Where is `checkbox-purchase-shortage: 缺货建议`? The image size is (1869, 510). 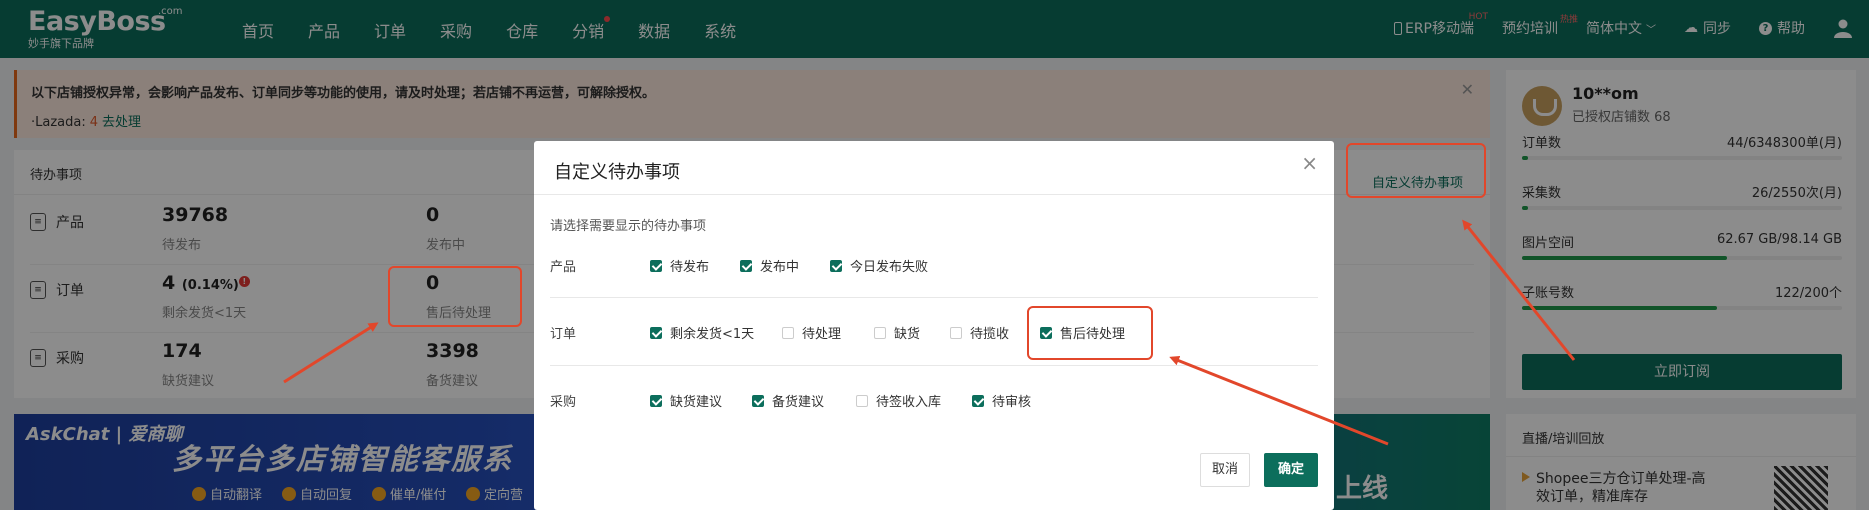 checkbox-purchase-shortage: 缺货建议 is located at coordinates (686, 400).